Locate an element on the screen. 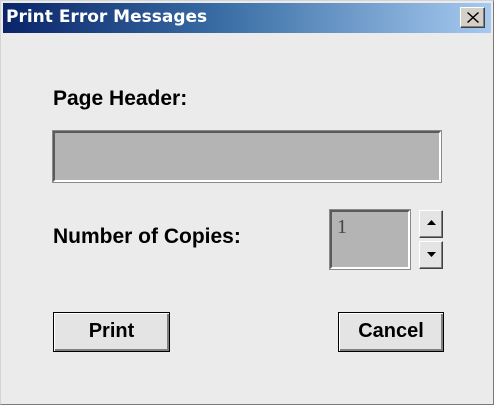 This screenshot has height=405, width=494. page-header-label: Page Header: is located at coordinates (120, 98).